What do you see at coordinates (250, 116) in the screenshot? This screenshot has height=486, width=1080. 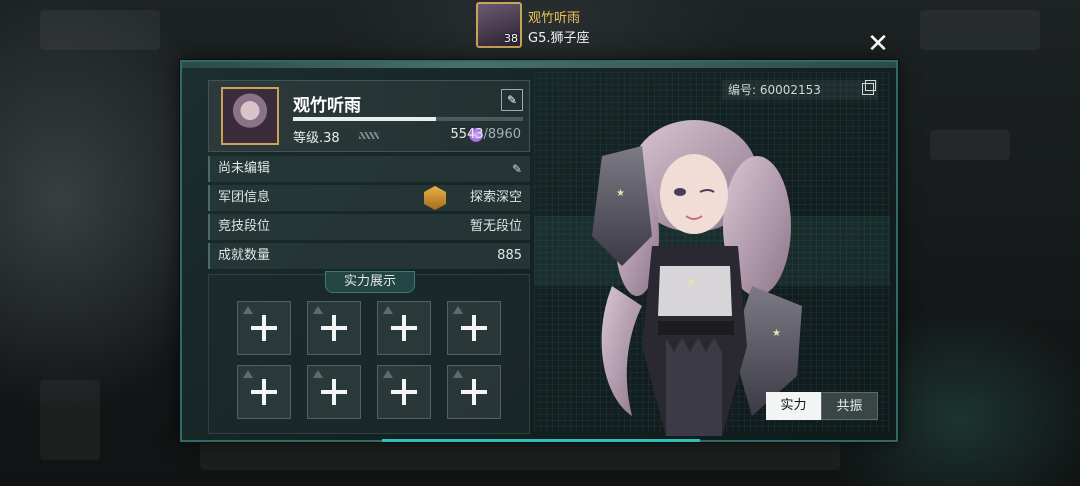 I see `profile-avatar` at bounding box center [250, 116].